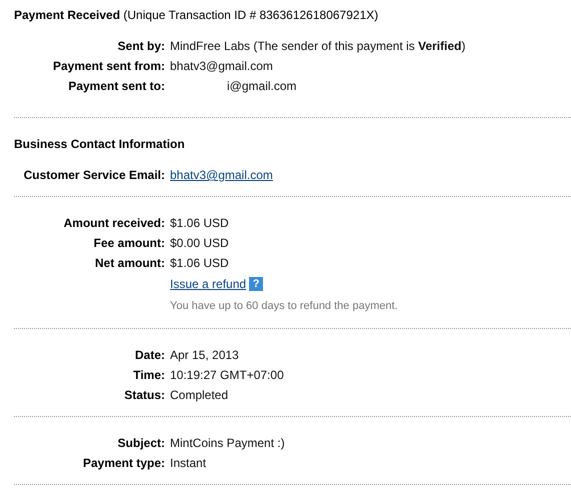 The height and width of the screenshot is (491, 571). Describe the element at coordinates (149, 355) in the screenshot. I see `field-label: Date:` at that location.